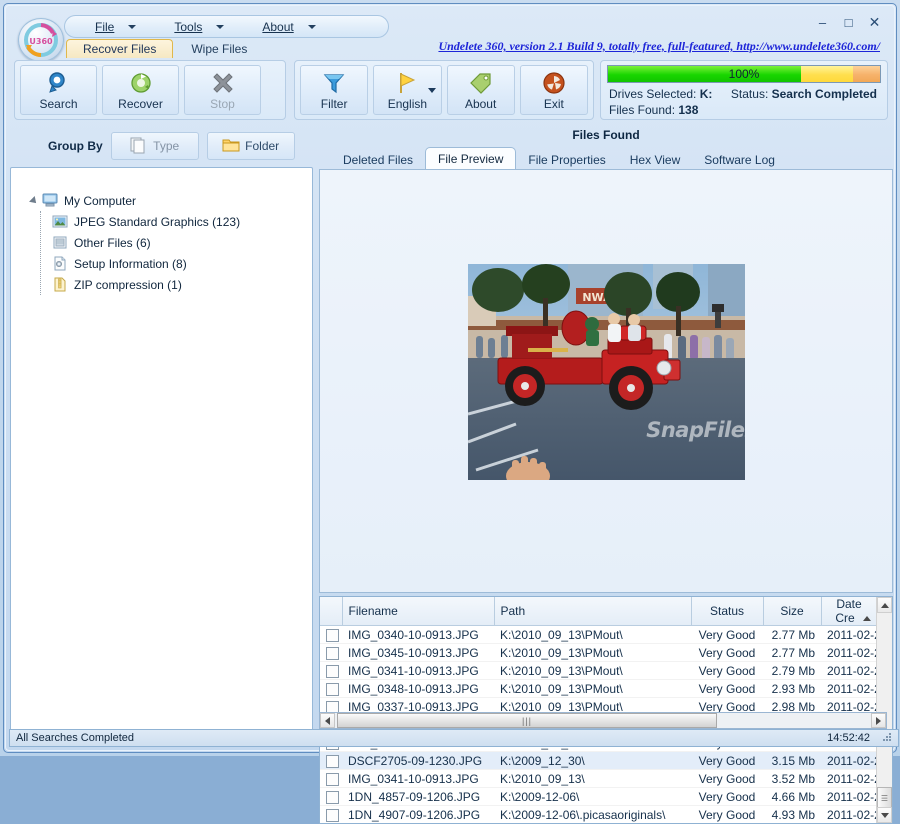 Image resolution: width=900 pixels, height=824 pixels. Describe the element at coordinates (141, 83) in the screenshot. I see `recover-arrow-icon` at that location.